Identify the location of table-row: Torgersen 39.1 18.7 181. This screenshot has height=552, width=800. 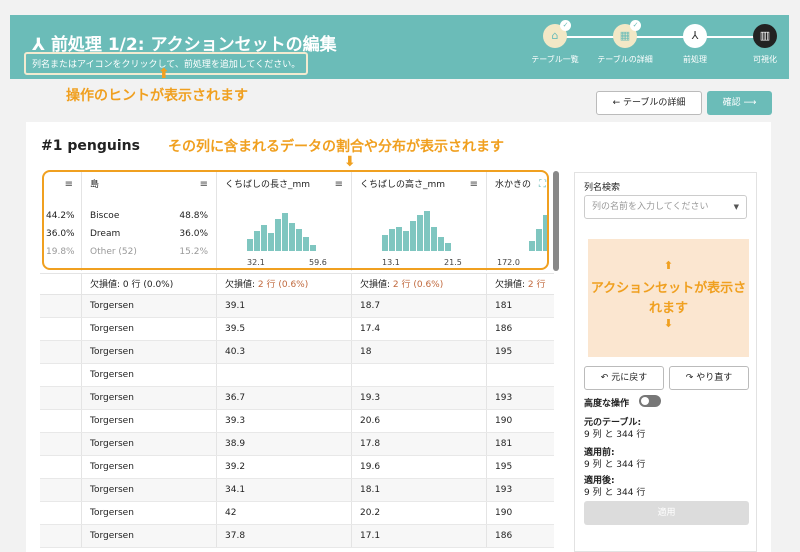
(297, 306).